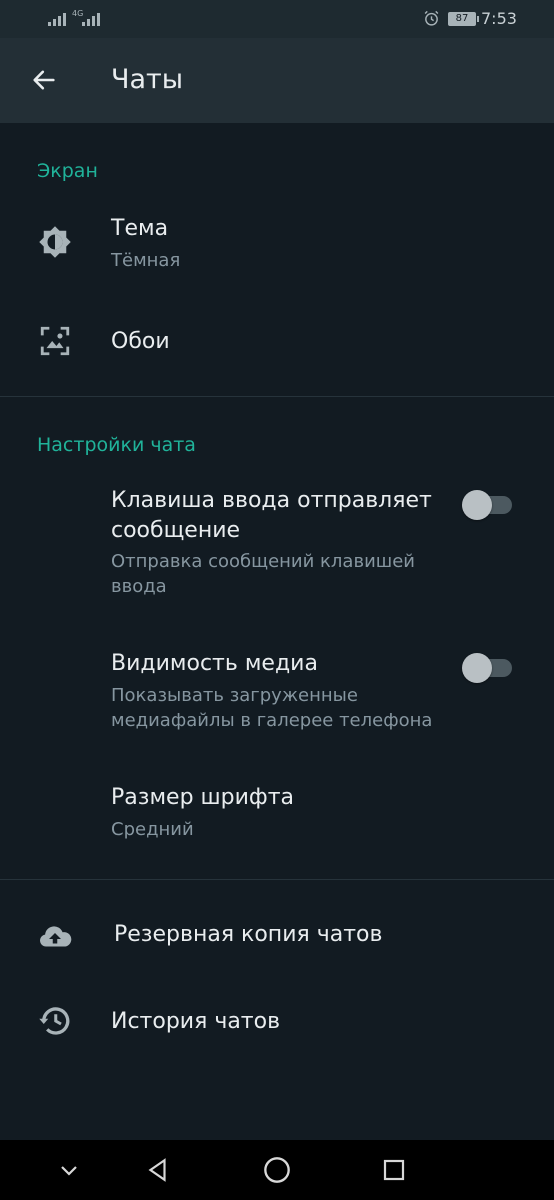  Describe the element at coordinates (116, 445) in the screenshot. I see `section-header-chat-settings: Настройки чата` at that location.